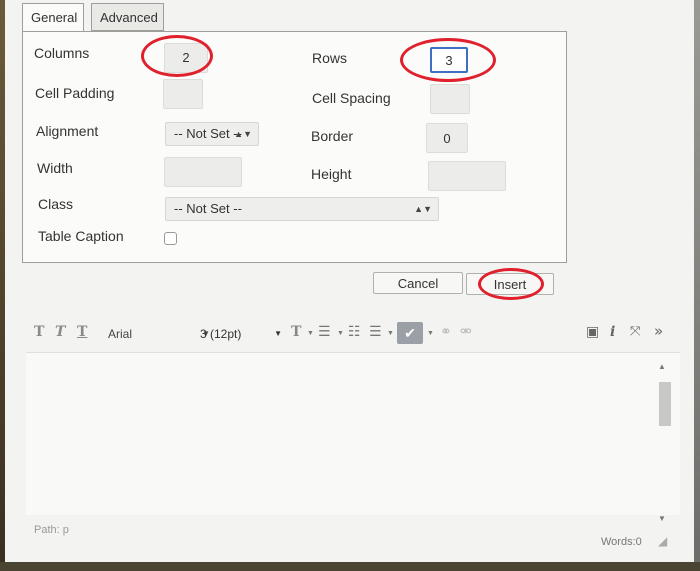 This screenshot has width=700, height=571. Describe the element at coordinates (53, 17) in the screenshot. I see `tab-general: General` at that location.